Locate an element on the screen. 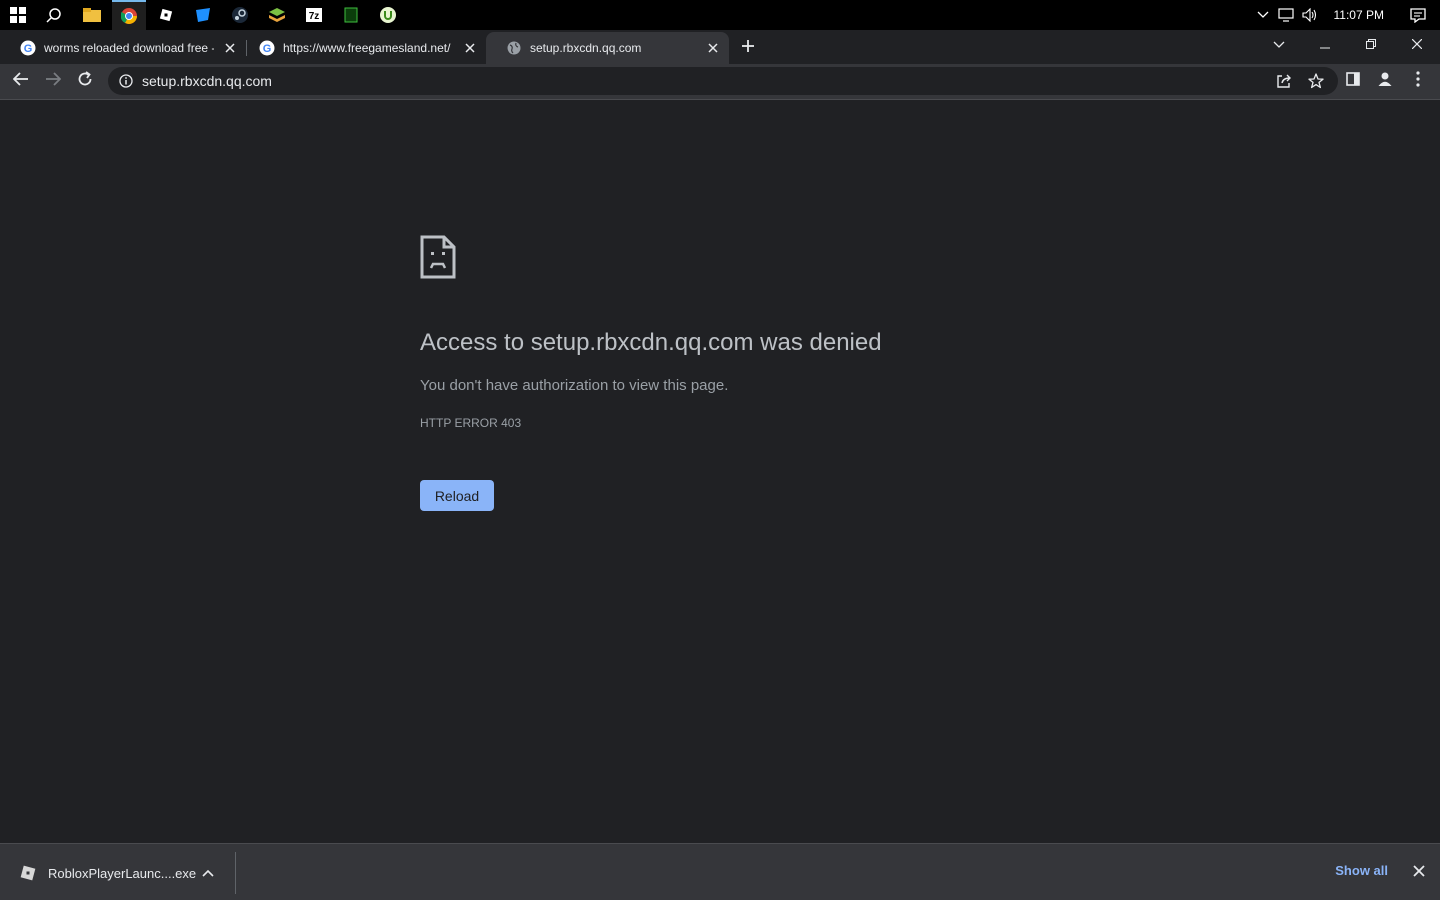  close-window-button is located at coordinates (1417, 45).